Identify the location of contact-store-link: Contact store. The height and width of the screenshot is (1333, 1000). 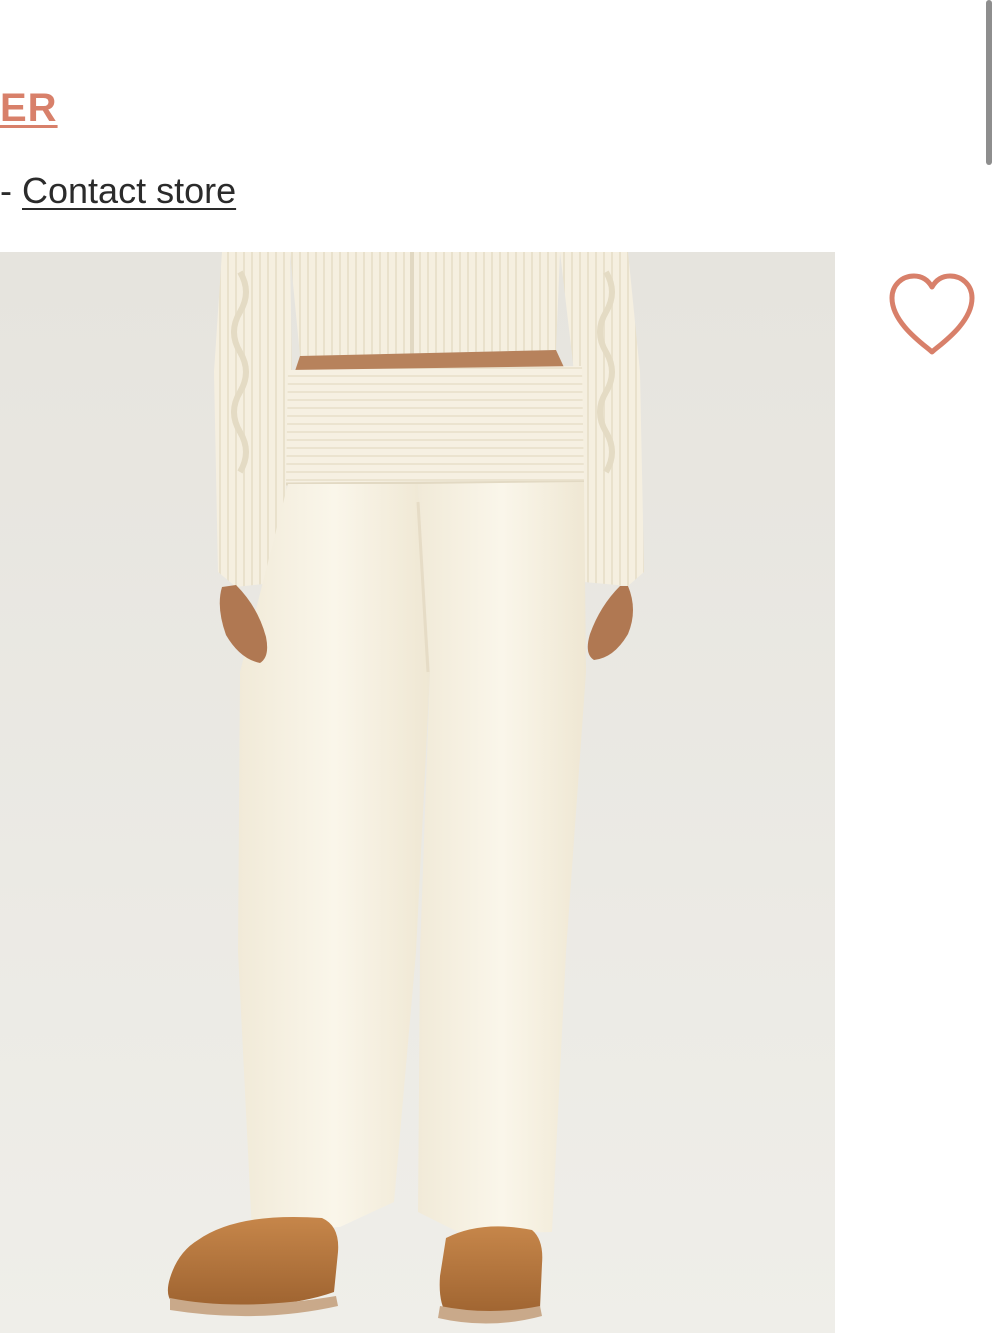
(129, 190).